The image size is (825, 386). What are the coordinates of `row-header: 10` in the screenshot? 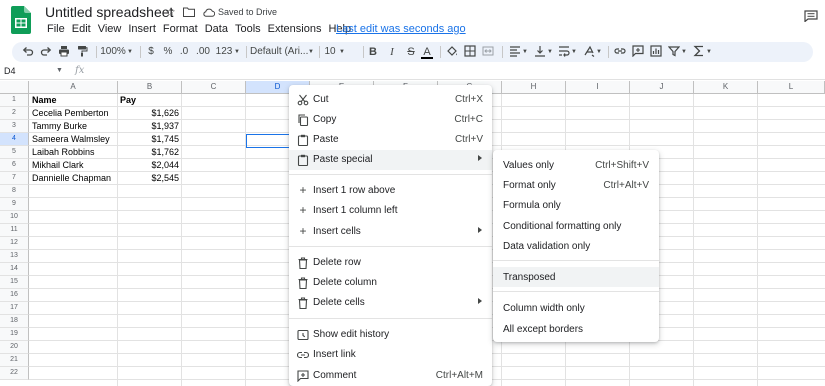 It's located at (14, 217).